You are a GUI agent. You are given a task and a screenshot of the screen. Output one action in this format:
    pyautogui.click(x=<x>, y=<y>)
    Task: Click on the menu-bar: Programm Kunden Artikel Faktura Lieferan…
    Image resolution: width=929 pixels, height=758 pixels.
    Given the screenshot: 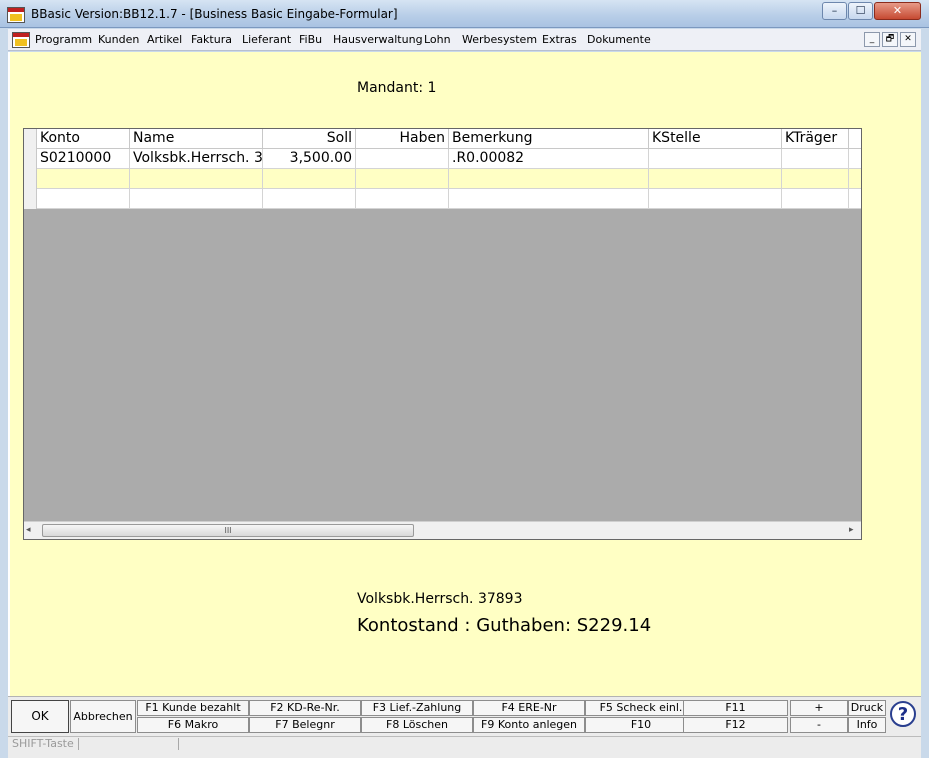 What is the action you would take?
    pyautogui.click(x=464, y=40)
    